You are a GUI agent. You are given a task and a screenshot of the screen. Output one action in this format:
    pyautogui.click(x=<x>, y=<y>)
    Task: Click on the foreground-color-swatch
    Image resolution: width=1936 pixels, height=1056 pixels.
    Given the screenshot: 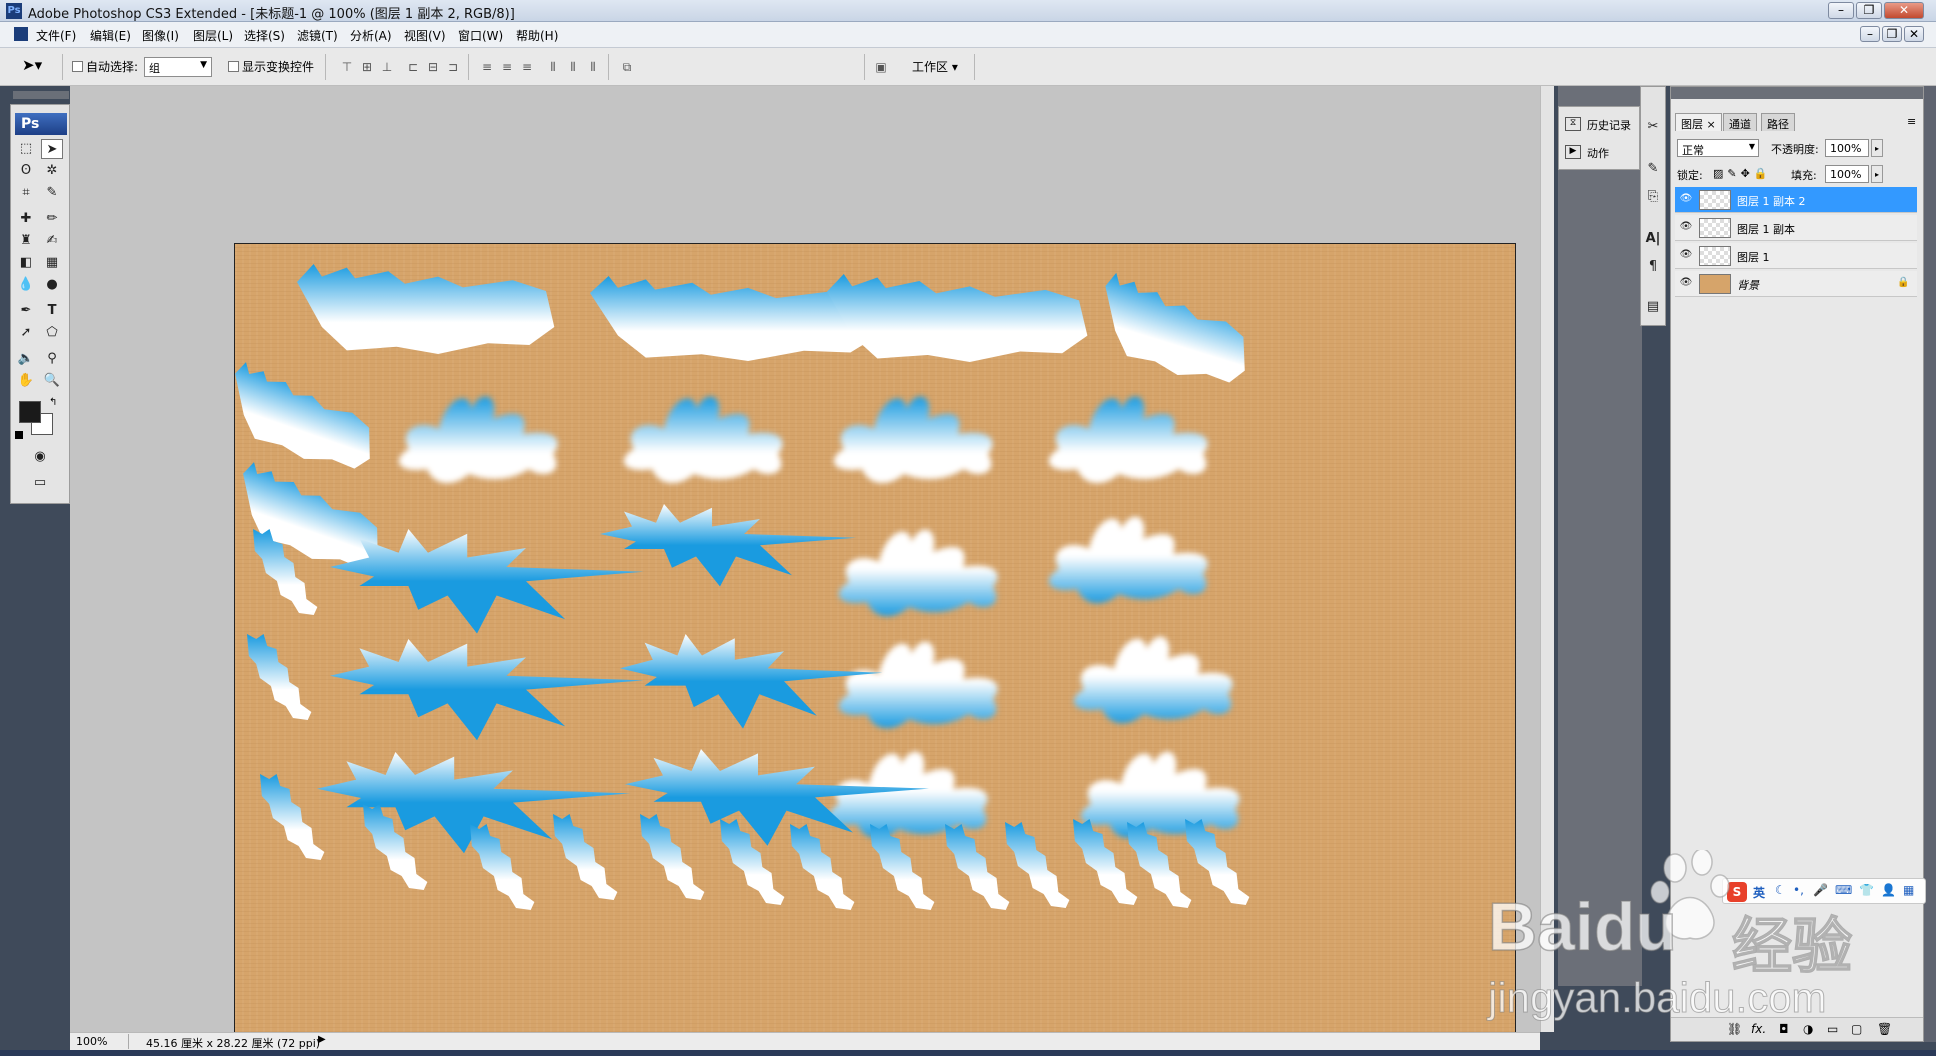 What is the action you would take?
    pyautogui.click(x=30, y=412)
    